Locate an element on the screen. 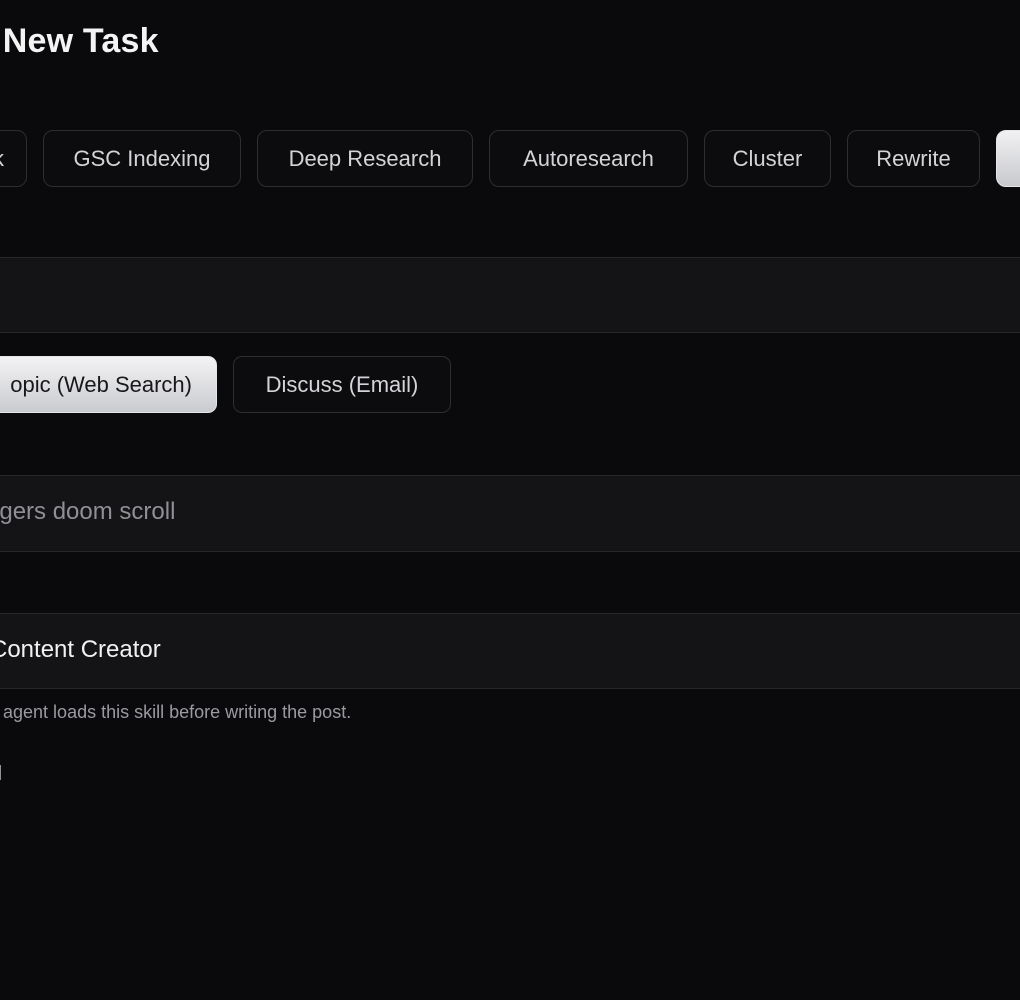 The height and width of the screenshot is (1000, 1020). task-type-rewrite: Rewrite is located at coordinates (913, 158).